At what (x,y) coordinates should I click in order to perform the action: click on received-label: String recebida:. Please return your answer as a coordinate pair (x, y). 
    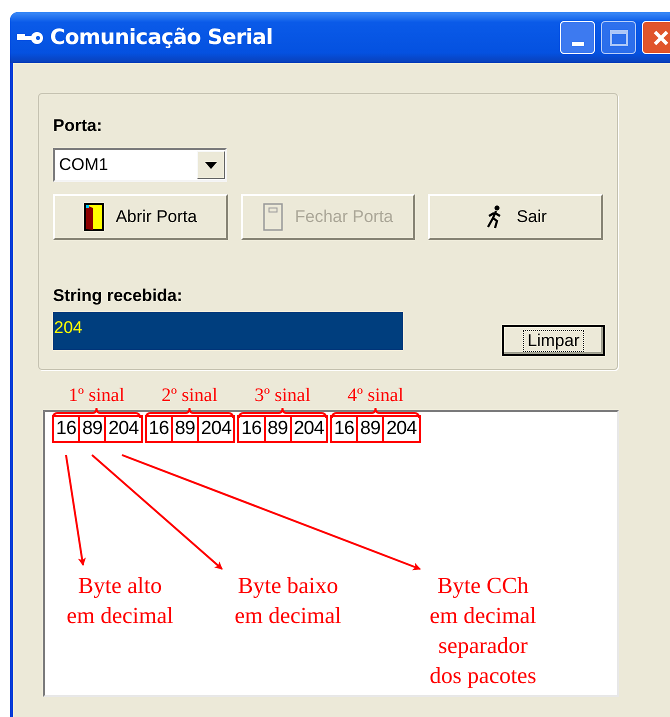
    Looking at the image, I should click on (118, 296).